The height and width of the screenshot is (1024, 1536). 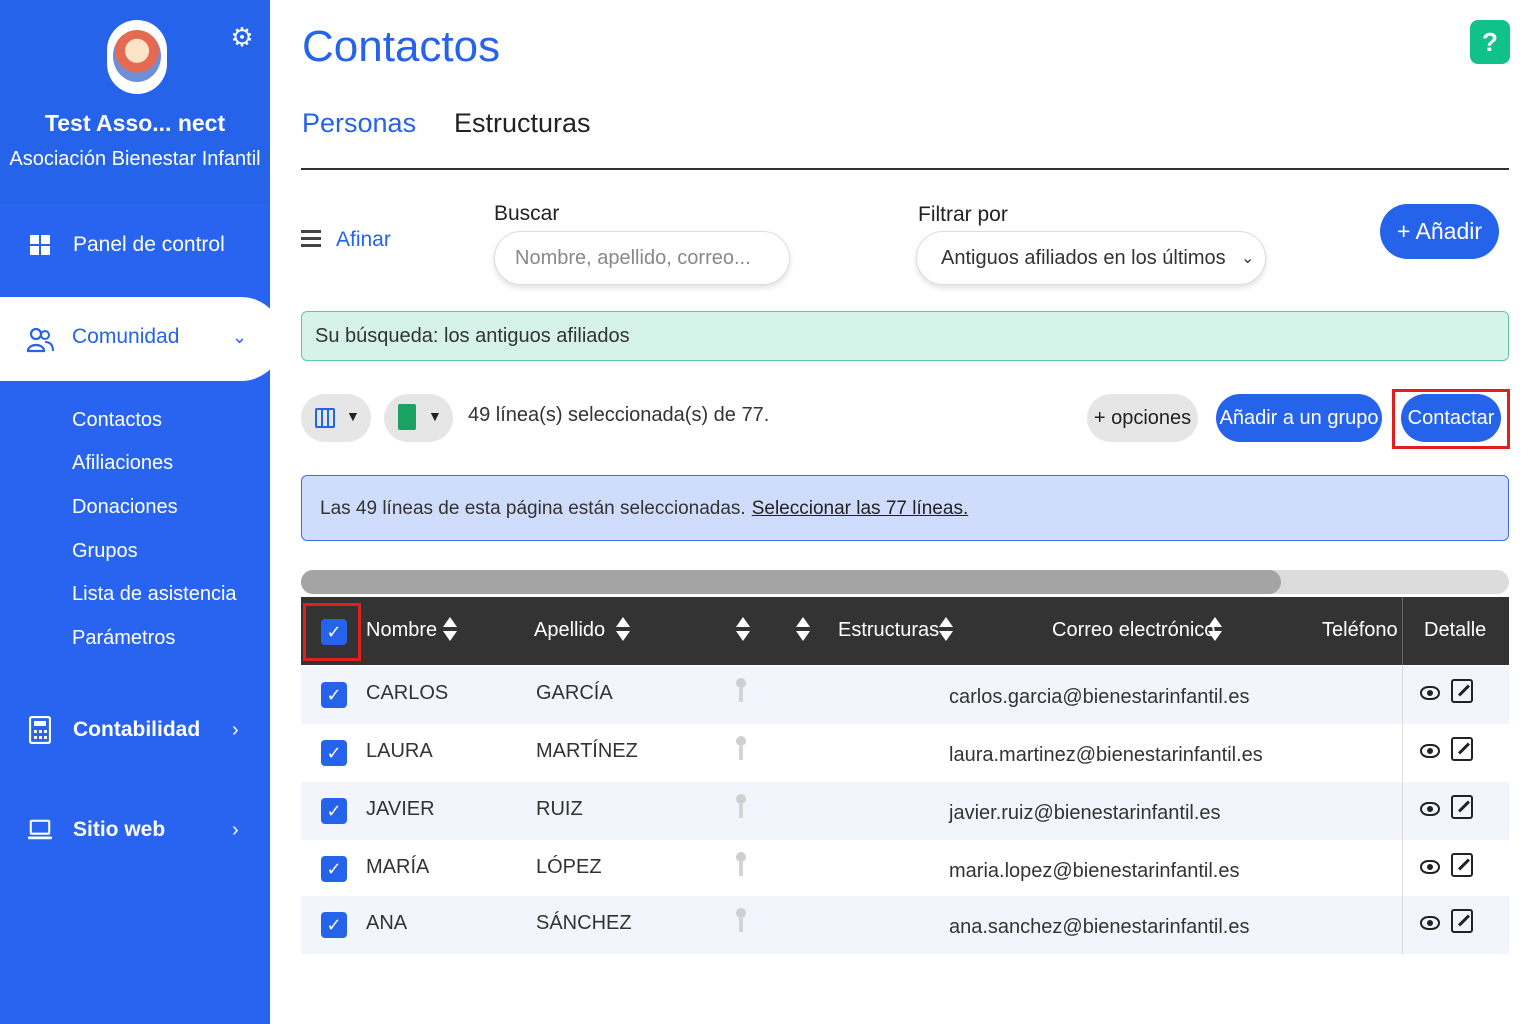 What do you see at coordinates (860, 508) in the screenshot?
I see `select-all-link: Seleccionar las 77 líneas.` at bounding box center [860, 508].